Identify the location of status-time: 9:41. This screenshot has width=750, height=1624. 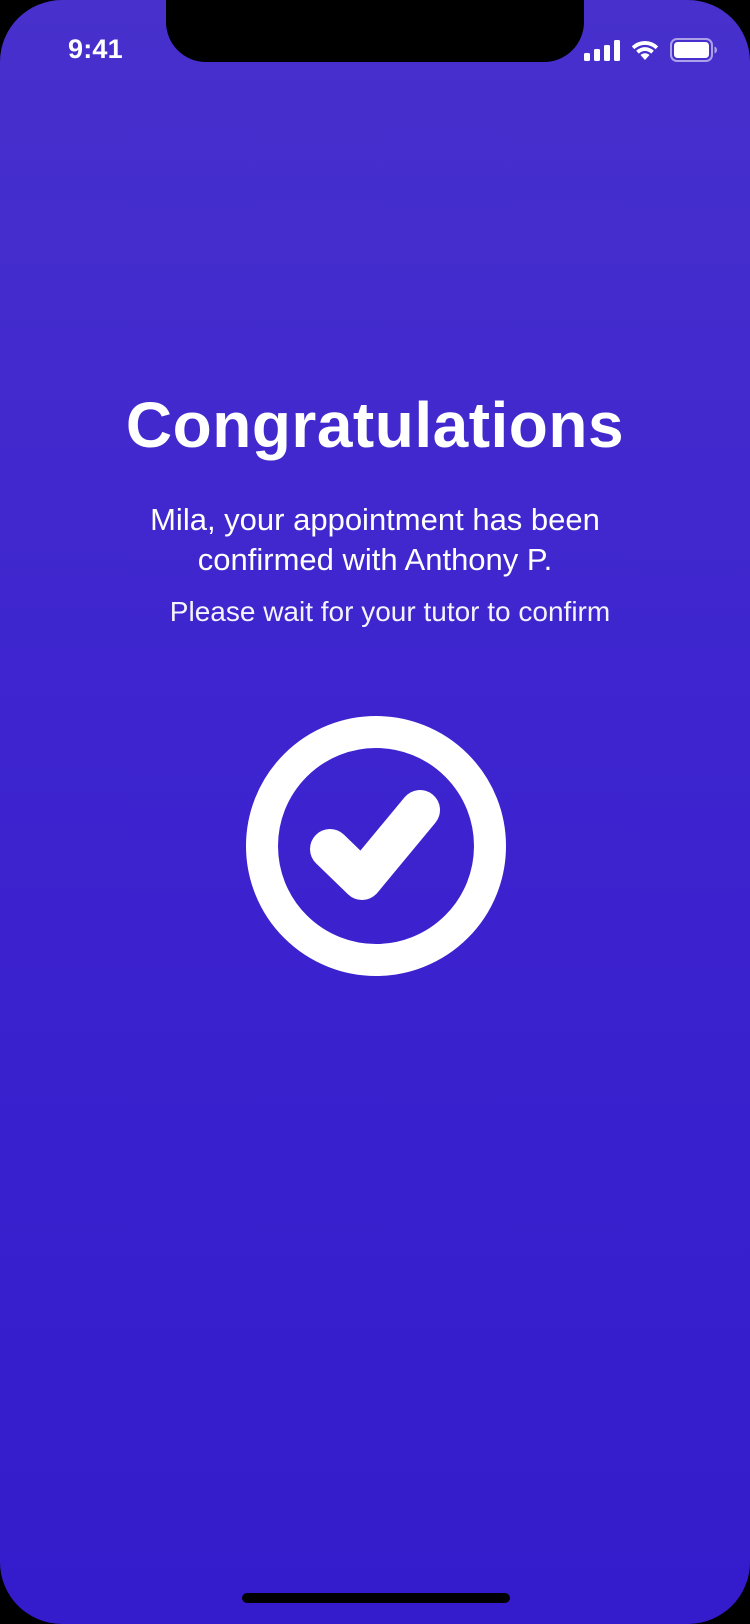
(95, 49).